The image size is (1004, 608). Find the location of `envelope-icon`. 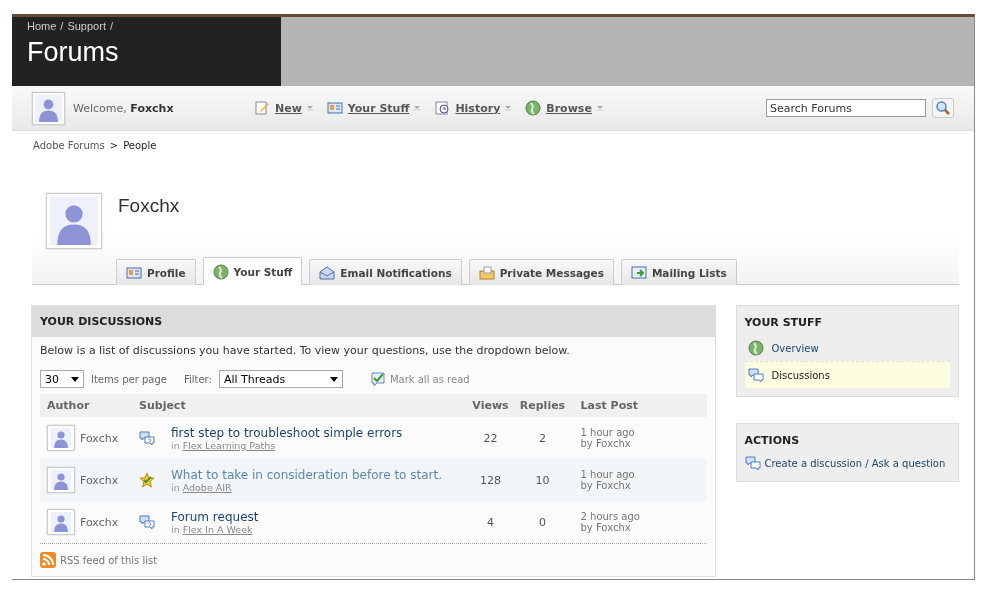

envelope-icon is located at coordinates (327, 272).